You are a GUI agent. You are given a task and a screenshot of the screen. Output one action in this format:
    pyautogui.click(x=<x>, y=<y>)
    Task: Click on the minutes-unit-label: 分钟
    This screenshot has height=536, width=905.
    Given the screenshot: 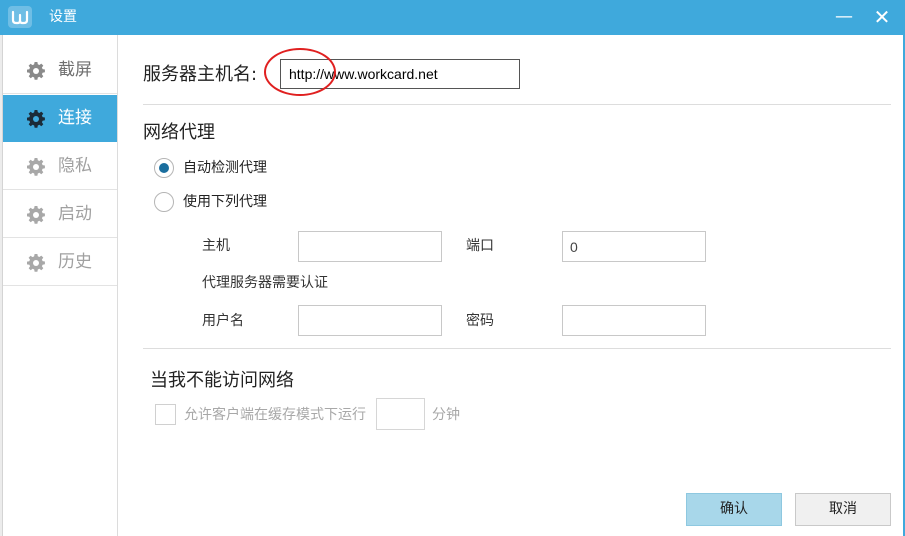 What is the action you would take?
    pyautogui.click(x=446, y=415)
    